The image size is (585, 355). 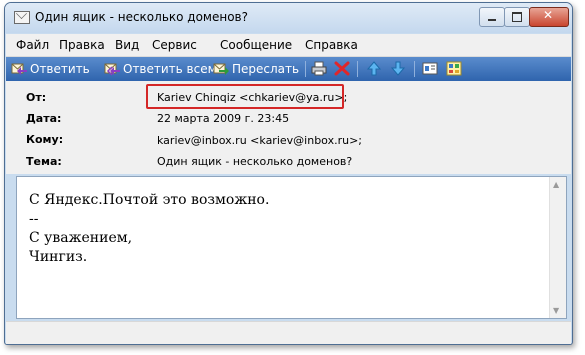 I want to click on to-value: kariev@inbox.ru <kariev@inbox.ru>;, so click(x=259, y=140).